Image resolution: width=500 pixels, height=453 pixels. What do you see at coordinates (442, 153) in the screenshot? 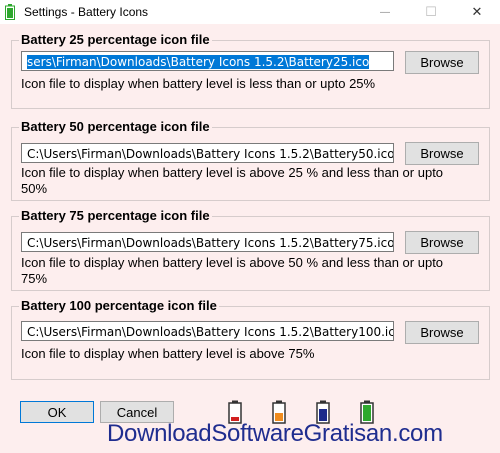
I see `battery-50-browse-button: Browse` at bounding box center [442, 153].